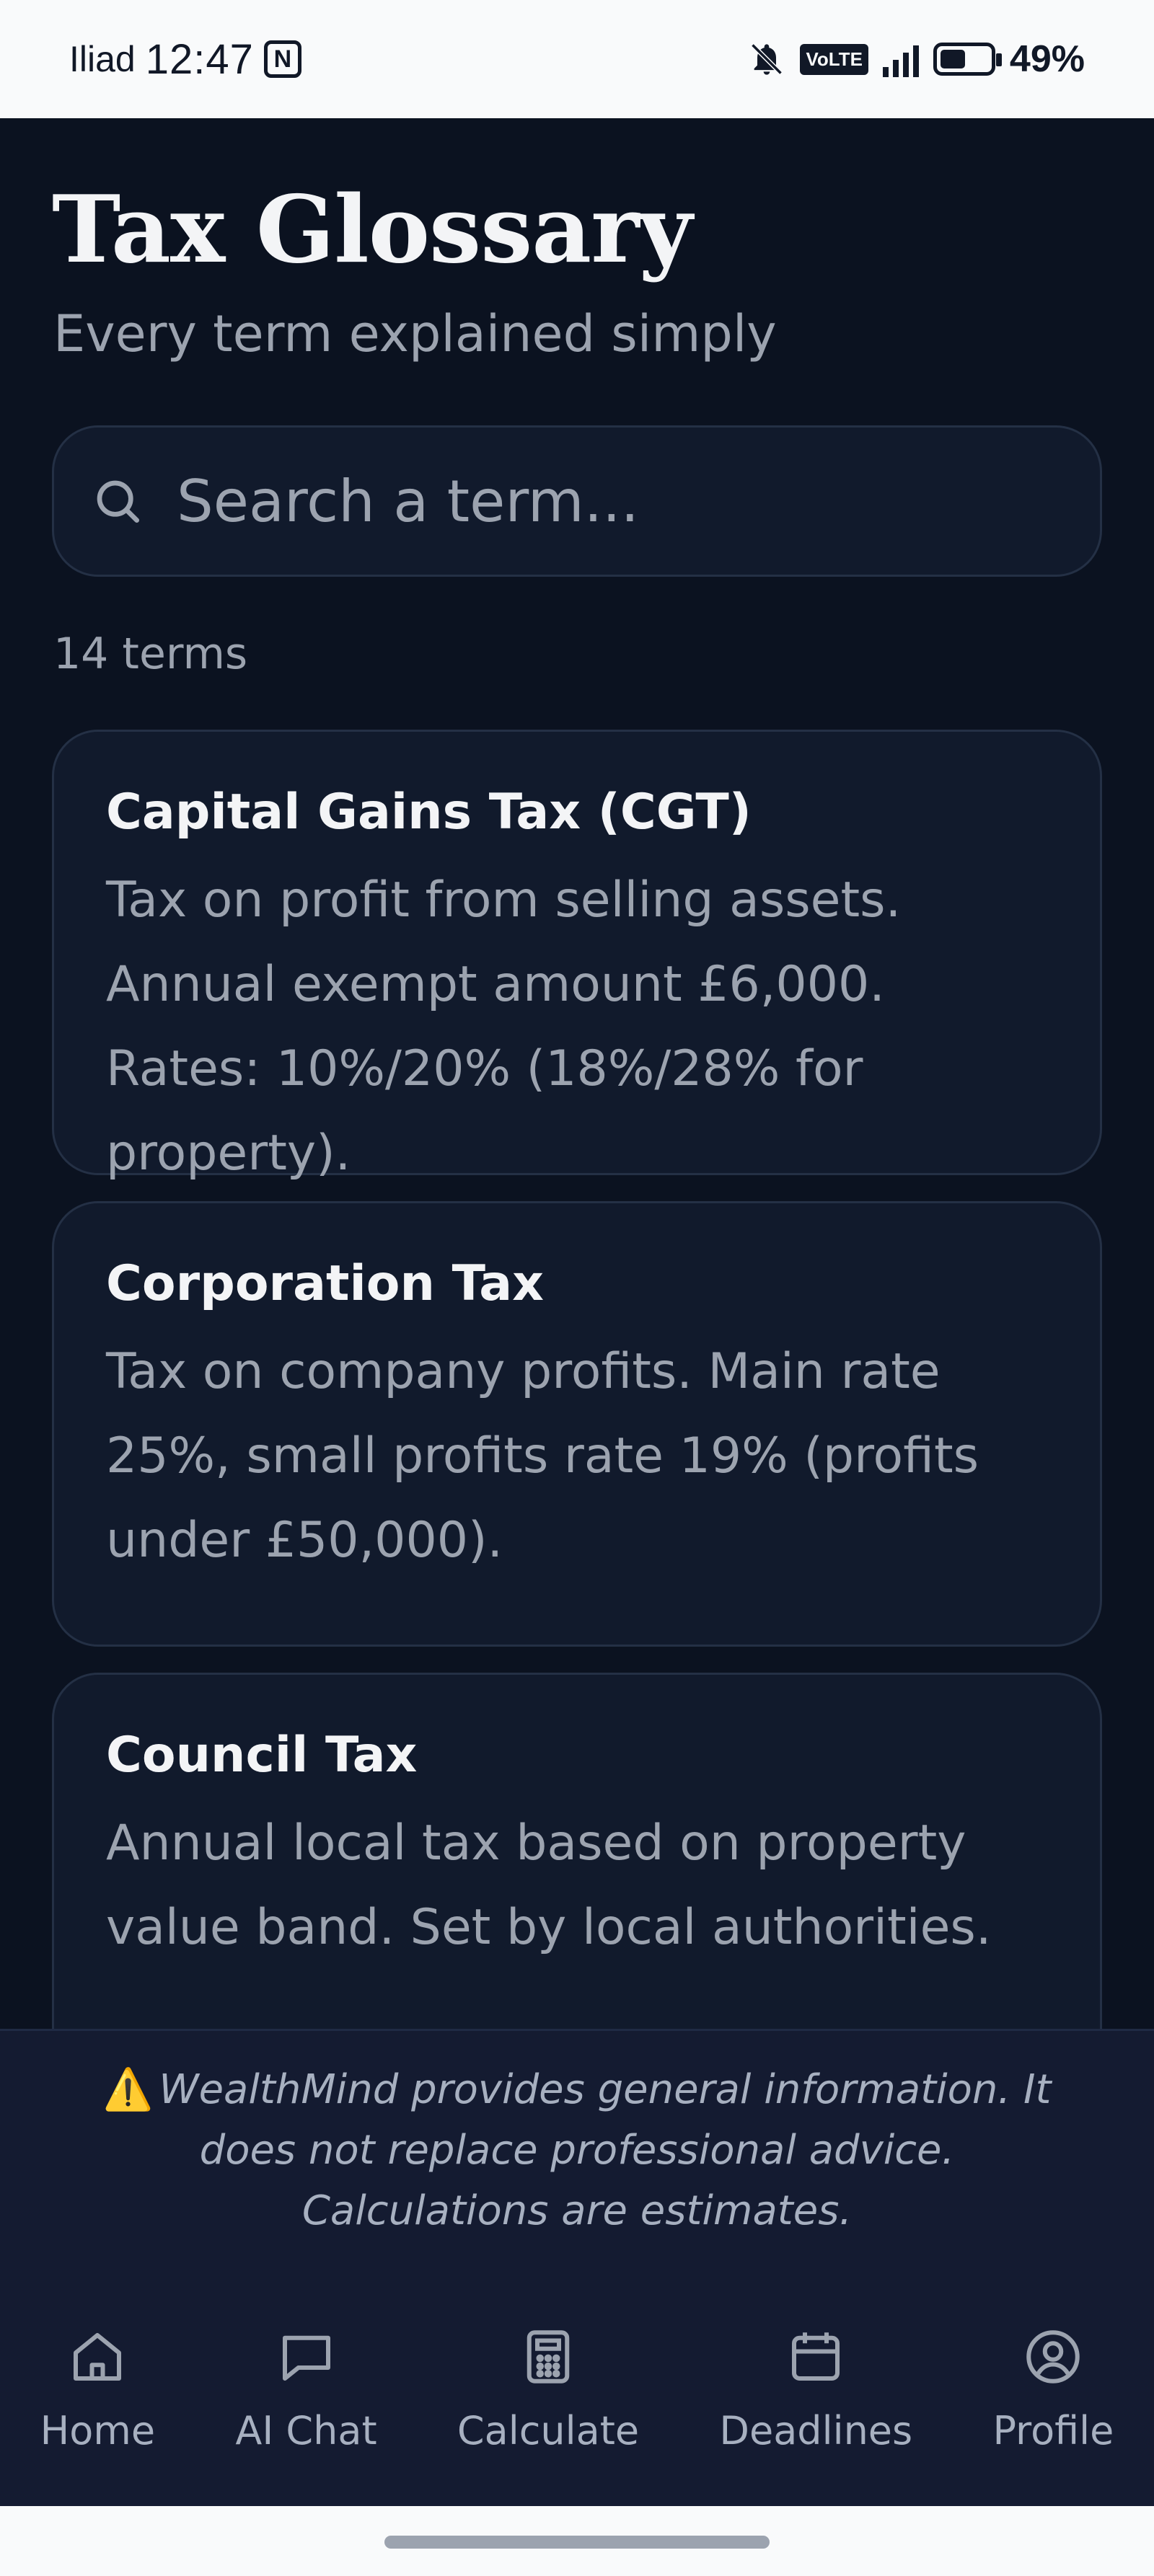  What do you see at coordinates (815, 2388) in the screenshot?
I see `nav-item-deadlines: Deadlines` at bounding box center [815, 2388].